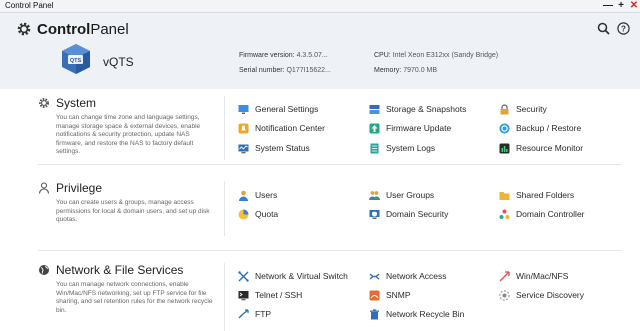 The width and height of the screenshot is (640, 331). What do you see at coordinates (401, 195) in the screenshot?
I see `user-groups-item: User Groups` at bounding box center [401, 195].